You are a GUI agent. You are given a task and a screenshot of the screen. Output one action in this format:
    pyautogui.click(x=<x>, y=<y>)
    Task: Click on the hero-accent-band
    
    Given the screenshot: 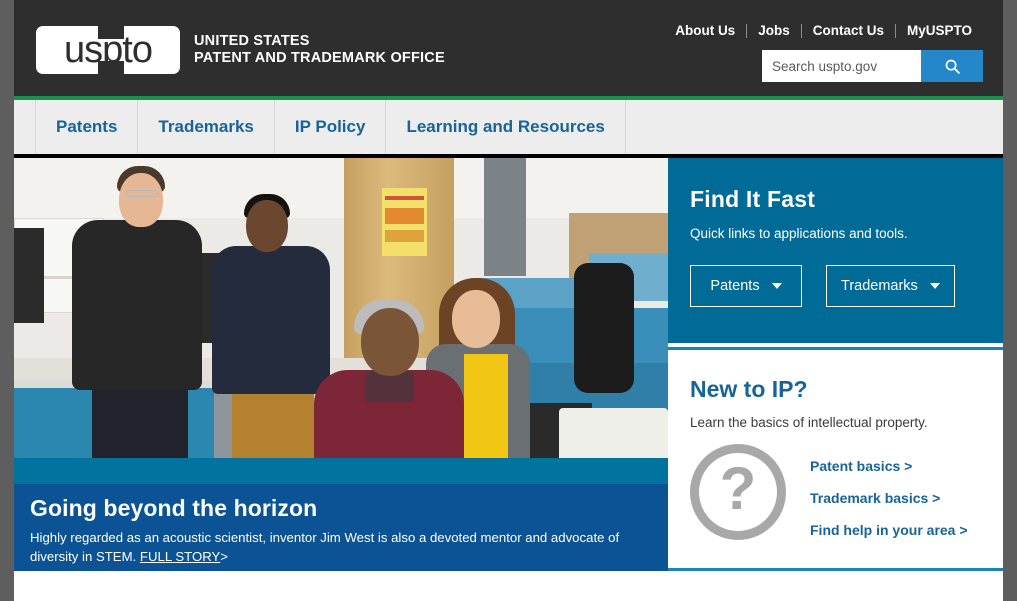 What is the action you would take?
    pyautogui.click(x=341, y=471)
    